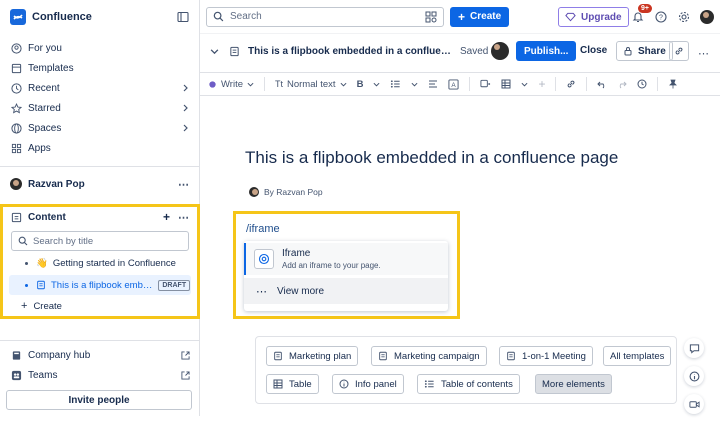  I want to click on top-bar: Search + Create Upgrade 9+ ?, so click(460, 17).